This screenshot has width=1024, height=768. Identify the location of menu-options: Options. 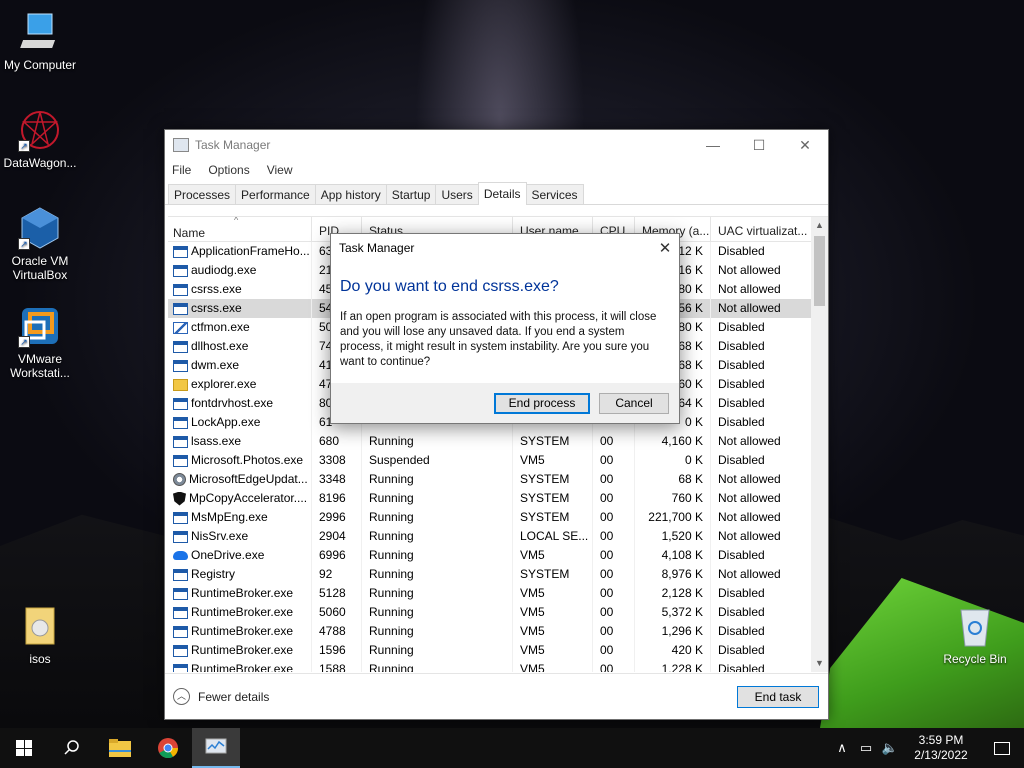
(228, 170).